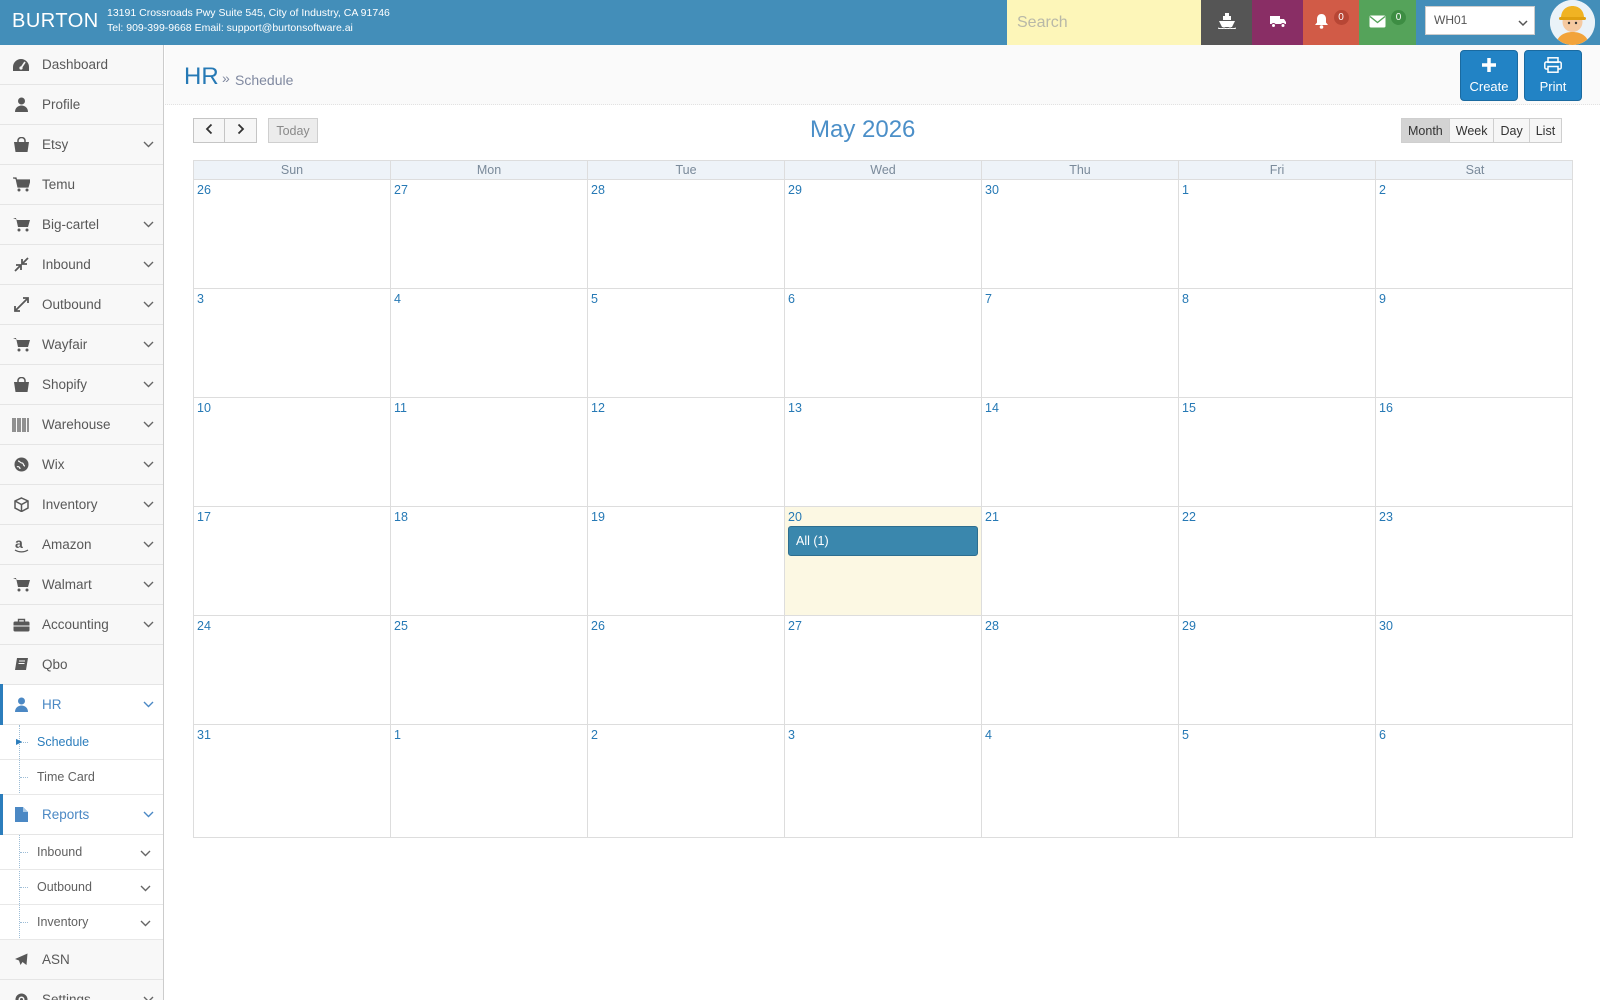 The image size is (1600, 1000). What do you see at coordinates (883, 452) in the screenshot?
I see `day-cell: 13` at bounding box center [883, 452].